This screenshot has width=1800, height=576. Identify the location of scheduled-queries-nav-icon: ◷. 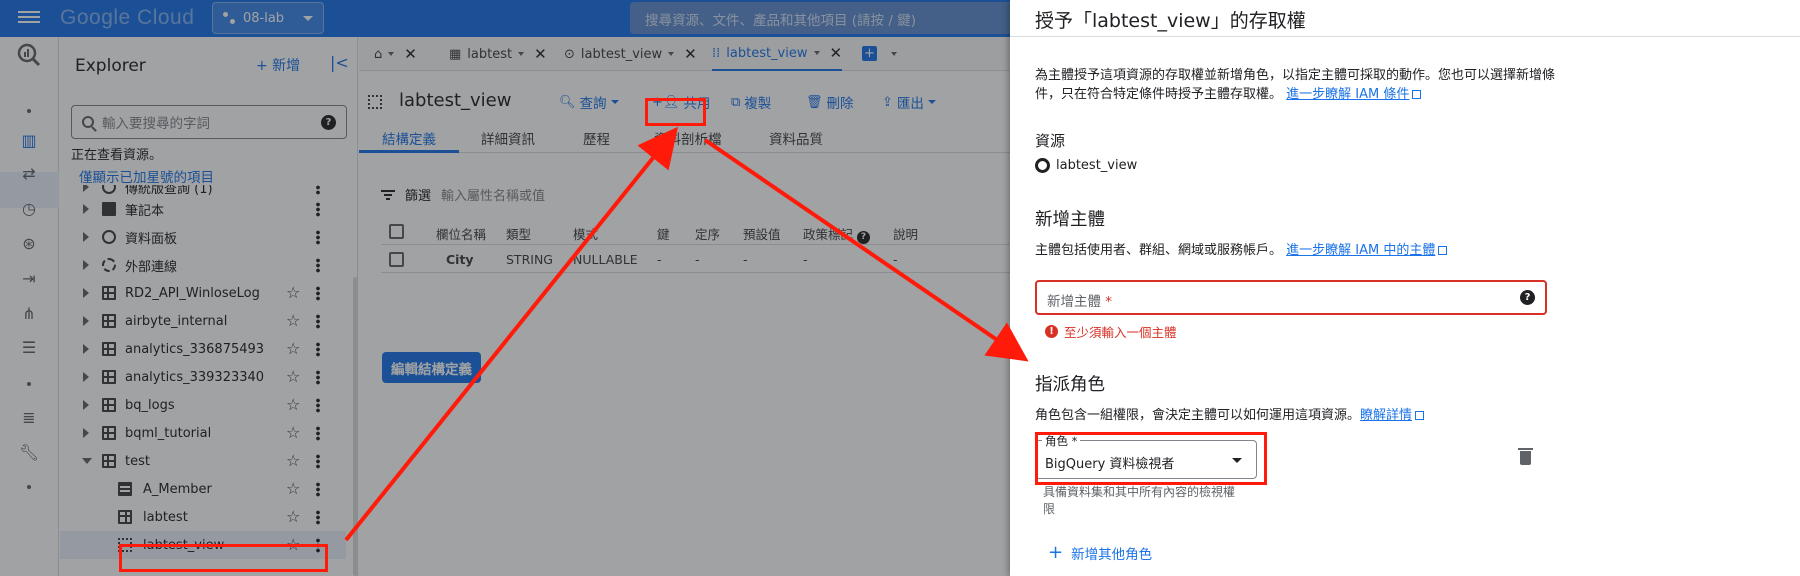
(29, 208).